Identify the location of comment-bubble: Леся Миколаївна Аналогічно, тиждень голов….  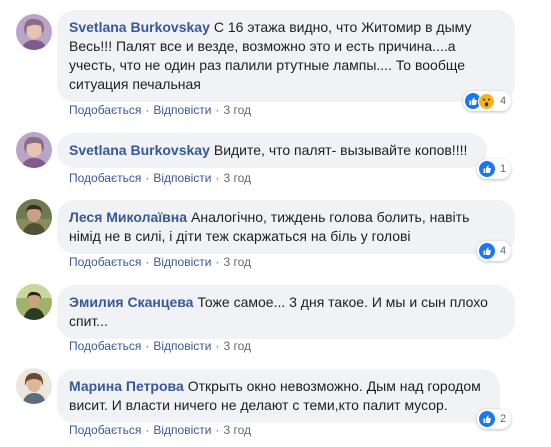
(286, 227).